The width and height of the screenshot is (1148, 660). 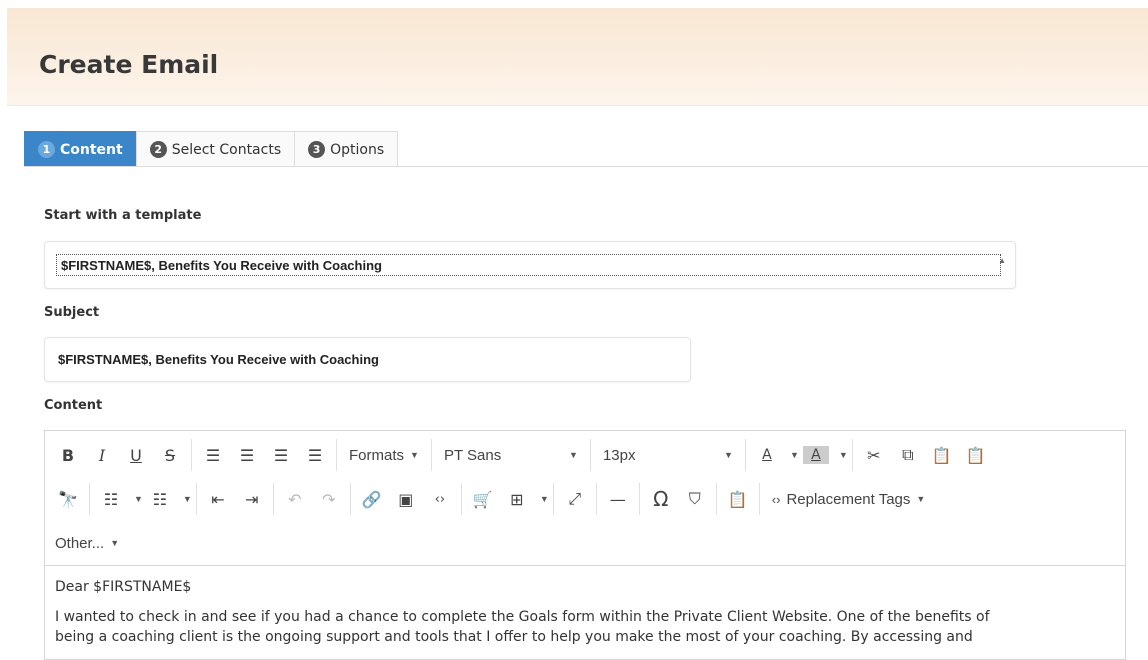 What do you see at coordinates (123, 587) in the screenshot?
I see `body-greeting: Dear $FIRSTNAME$` at bounding box center [123, 587].